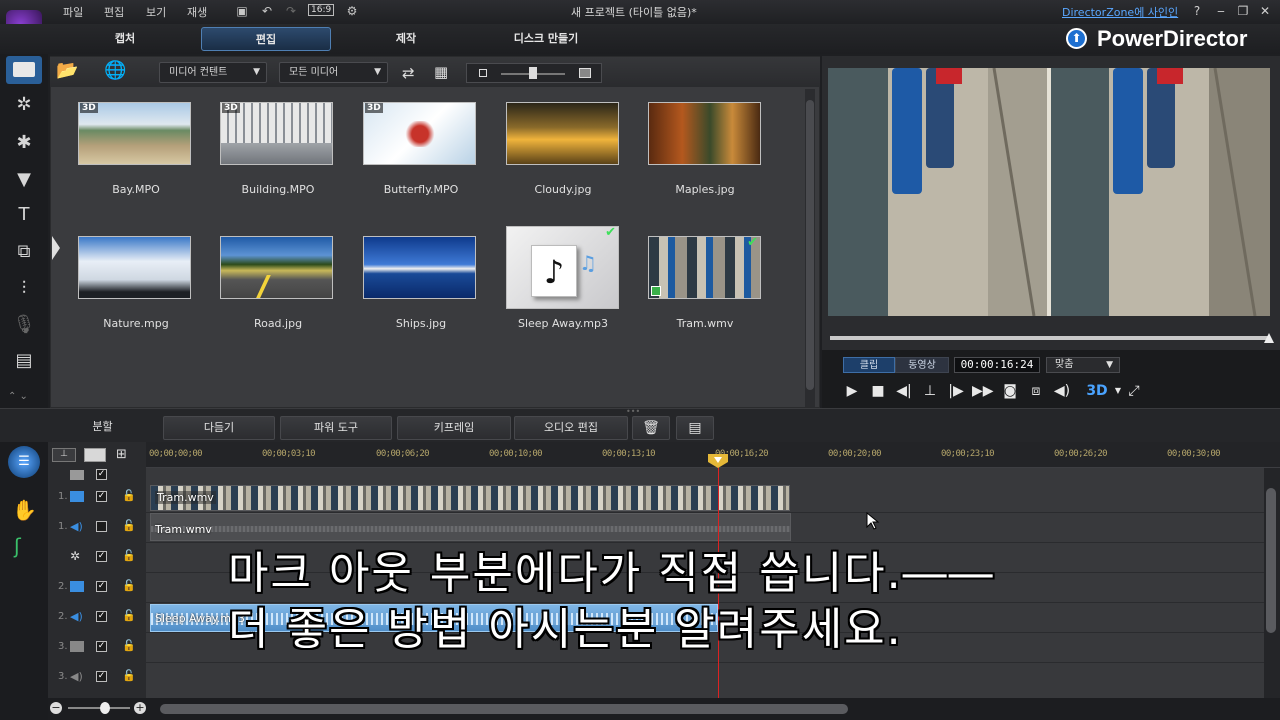 This screenshot has width=1280, height=720. What do you see at coordinates (878, 391) in the screenshot?
I see `stop-icon: ■` at bounding box center [878, 391].